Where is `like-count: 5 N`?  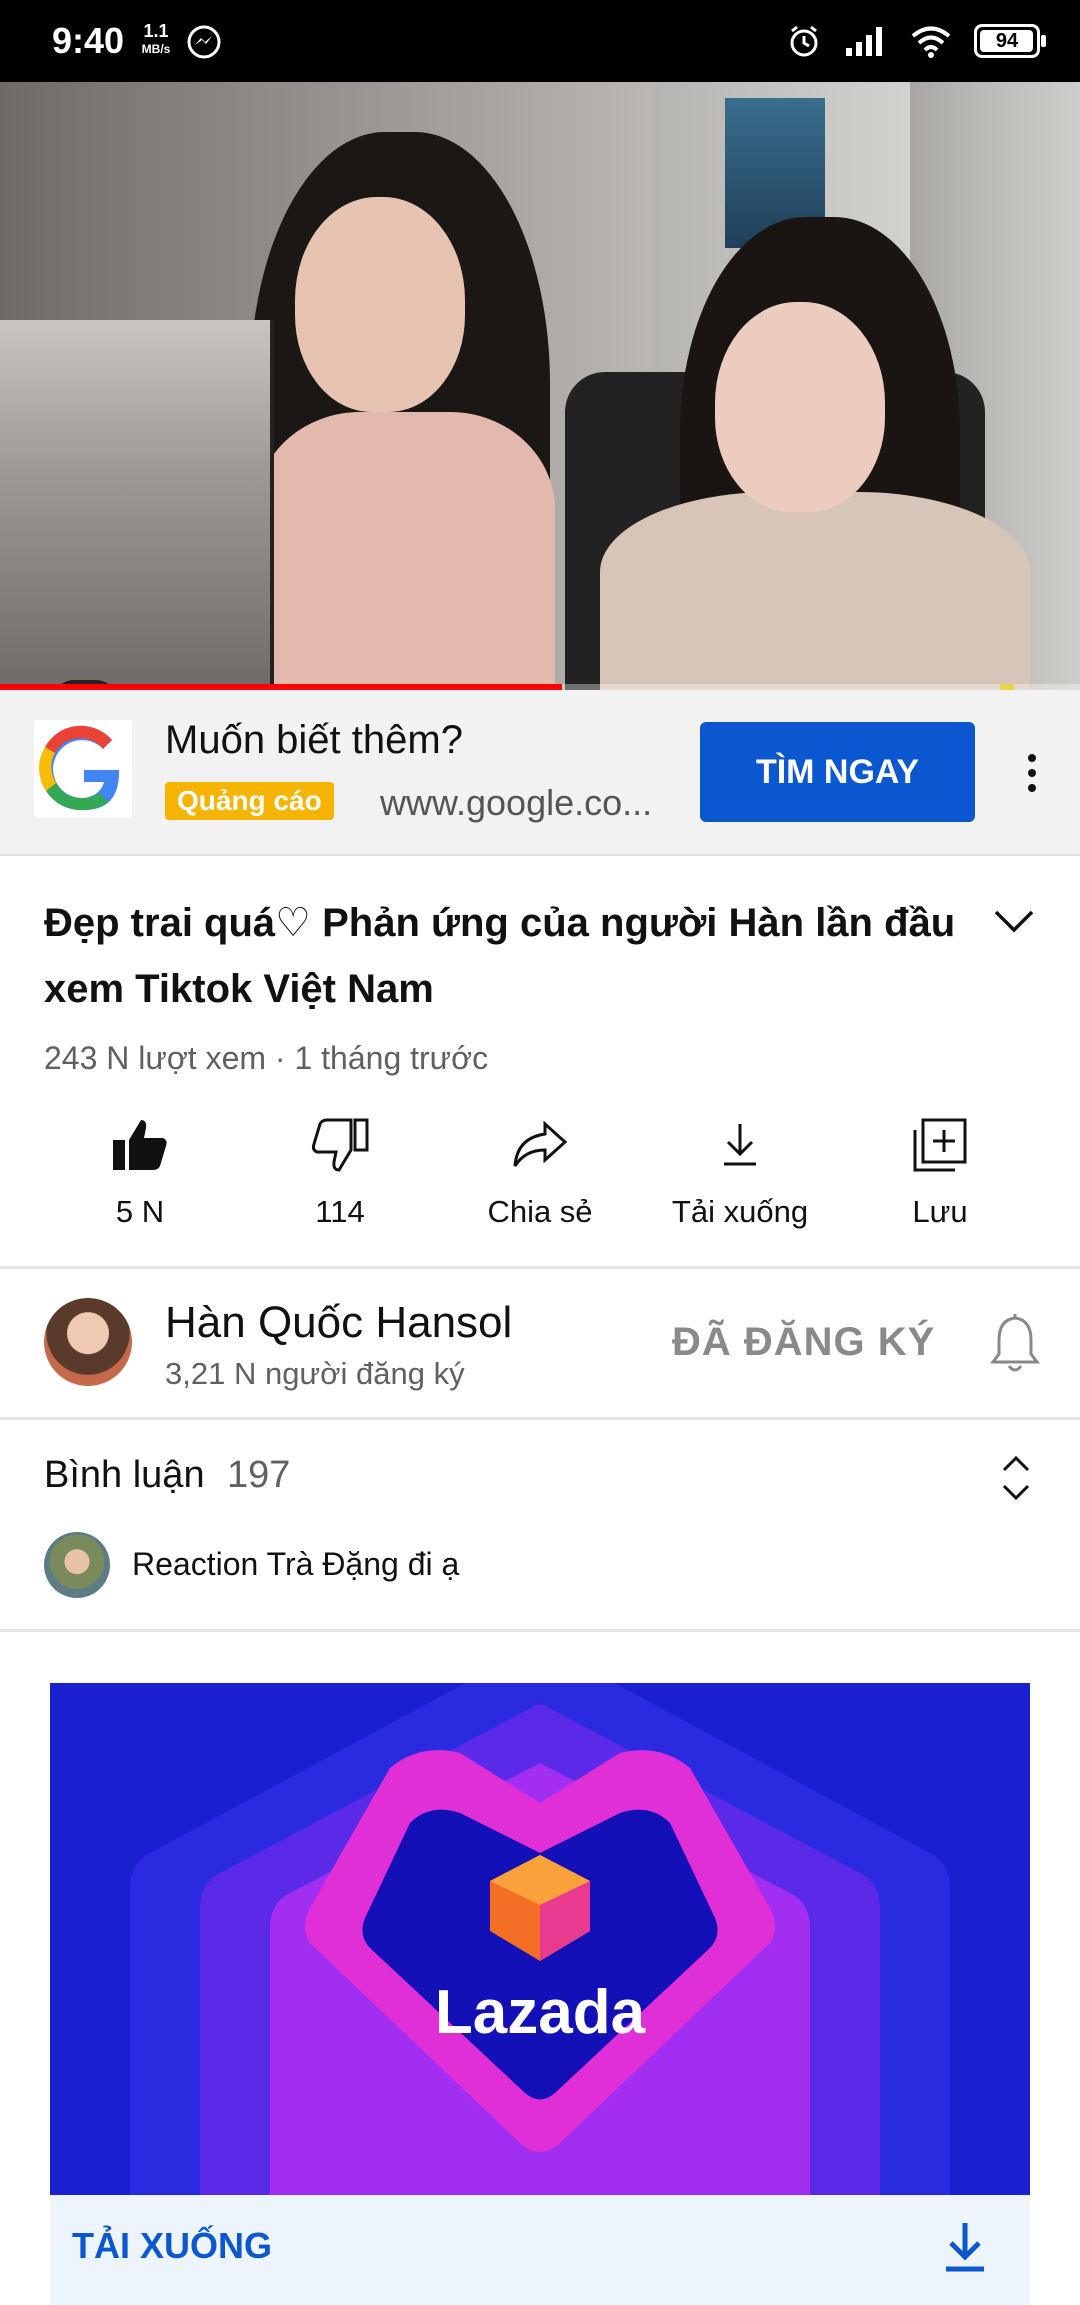 like-count: 5 N is located at coordinates (140, 1211).